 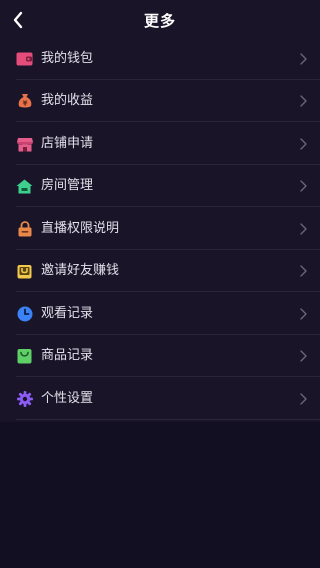 I want to click on shopping-bag-icon, so click(x=24, y=356).